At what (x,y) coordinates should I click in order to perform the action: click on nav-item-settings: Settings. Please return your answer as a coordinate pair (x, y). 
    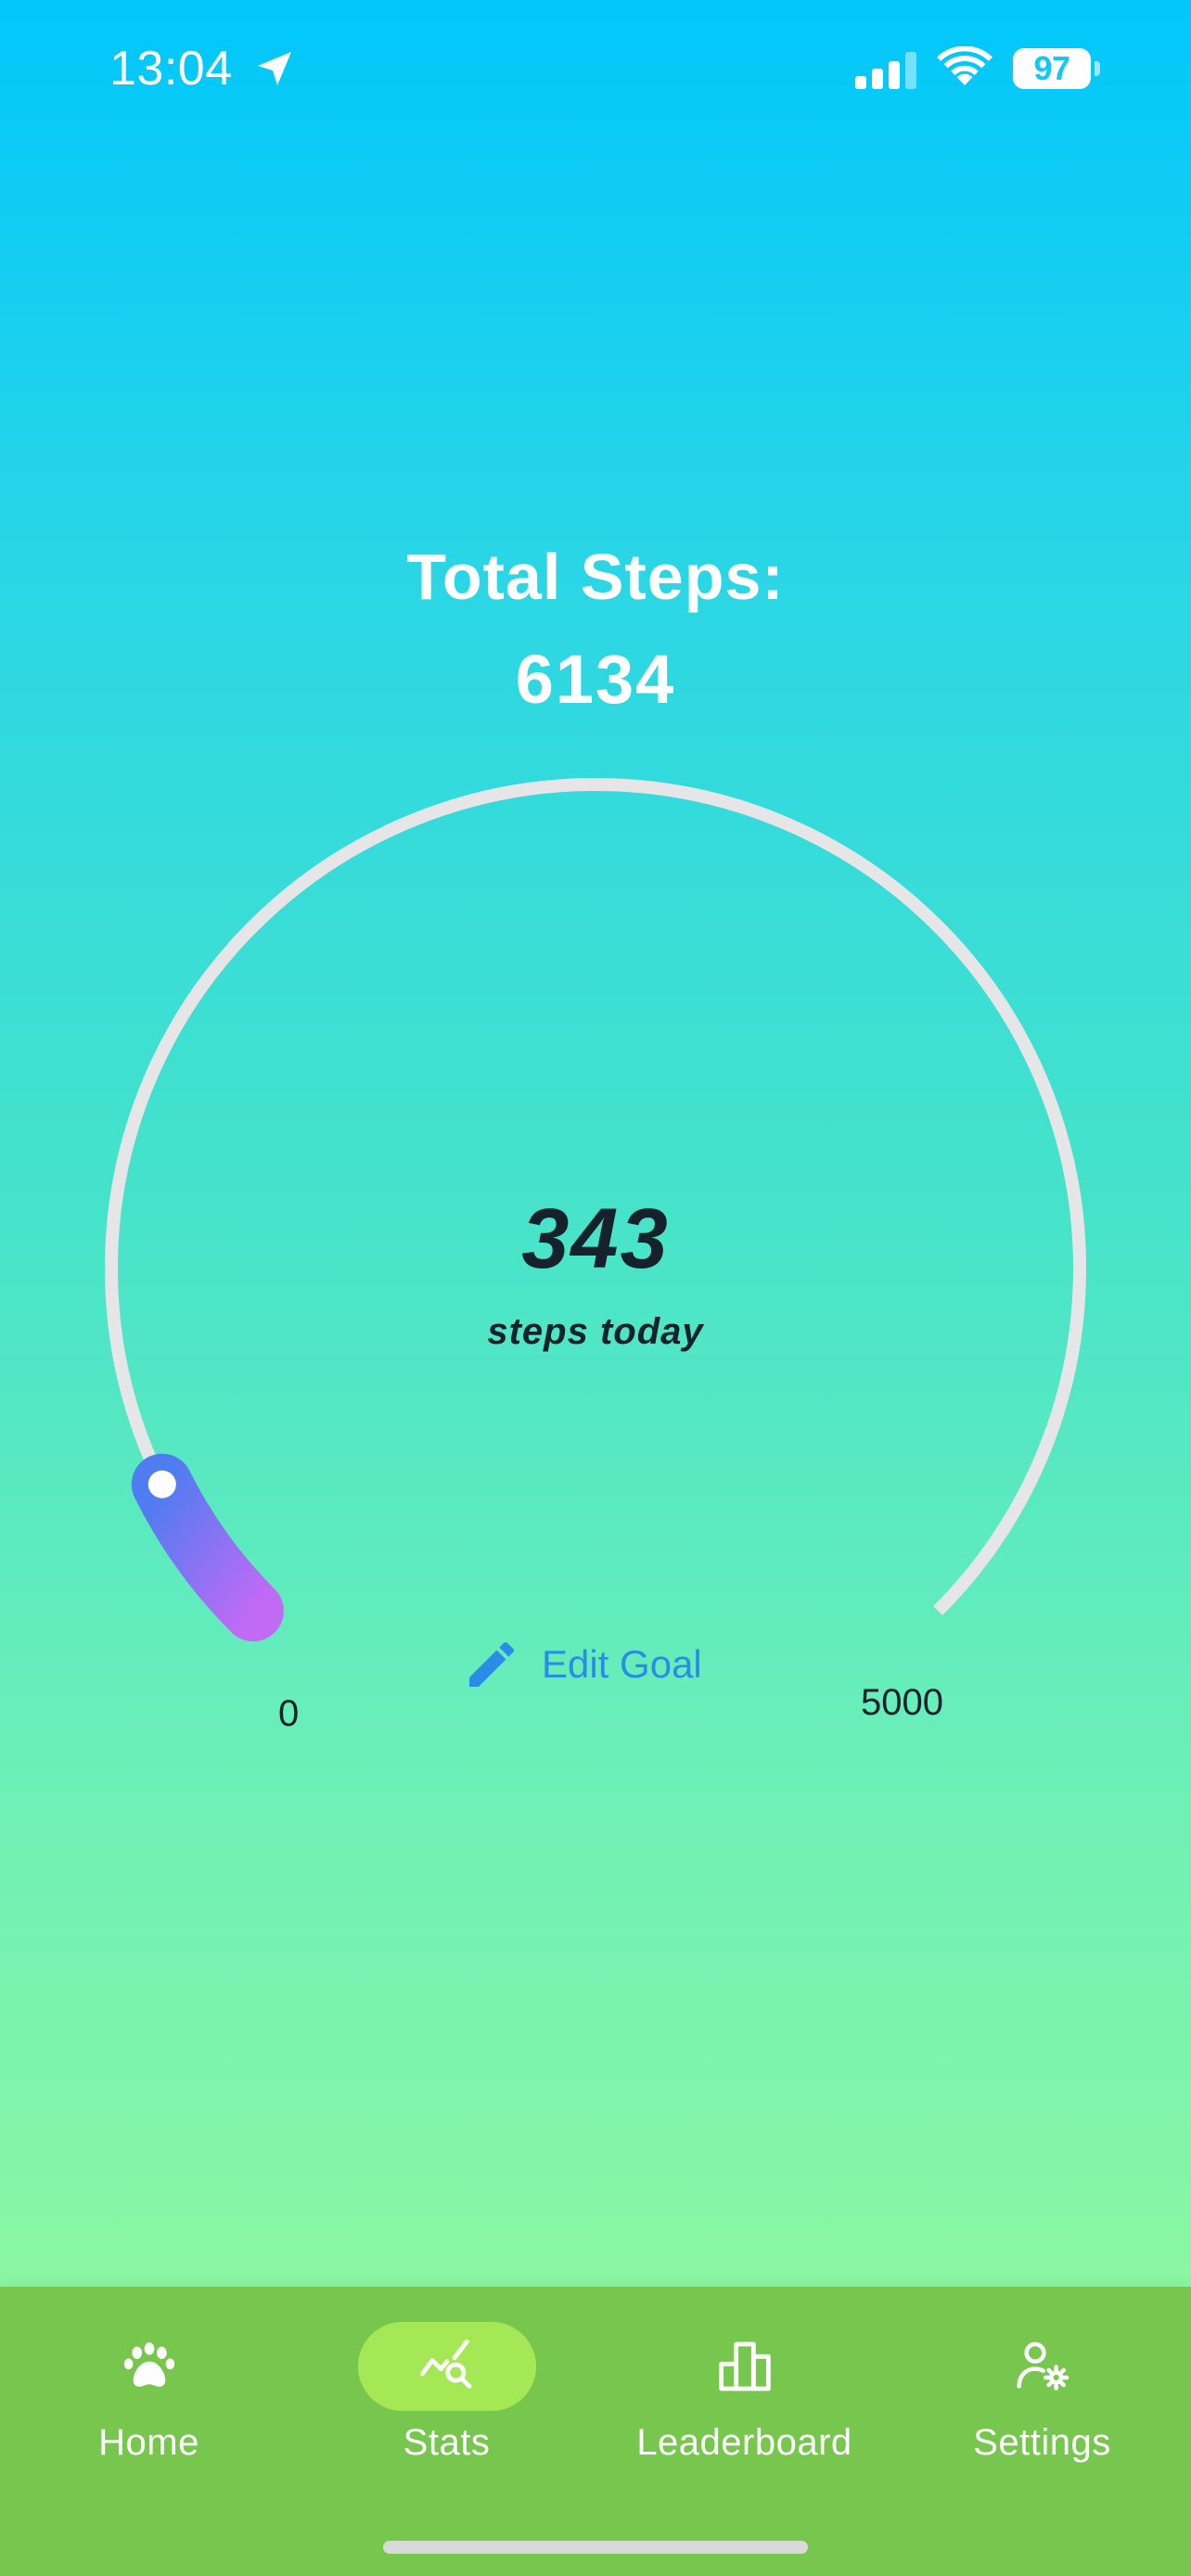
    Looking at the image, I should click on (1042, 2396).